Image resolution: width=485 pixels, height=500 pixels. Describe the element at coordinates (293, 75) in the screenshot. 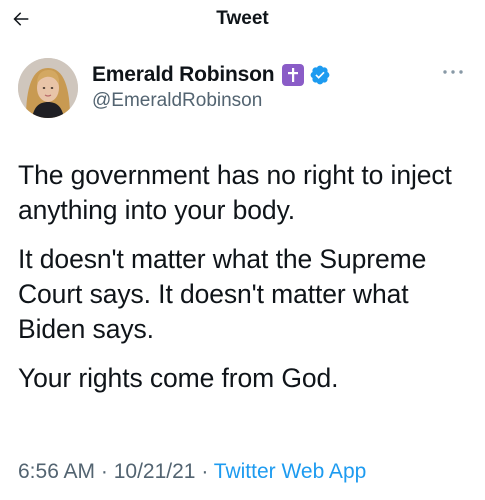

I see `latin-cross-icon` at that location.